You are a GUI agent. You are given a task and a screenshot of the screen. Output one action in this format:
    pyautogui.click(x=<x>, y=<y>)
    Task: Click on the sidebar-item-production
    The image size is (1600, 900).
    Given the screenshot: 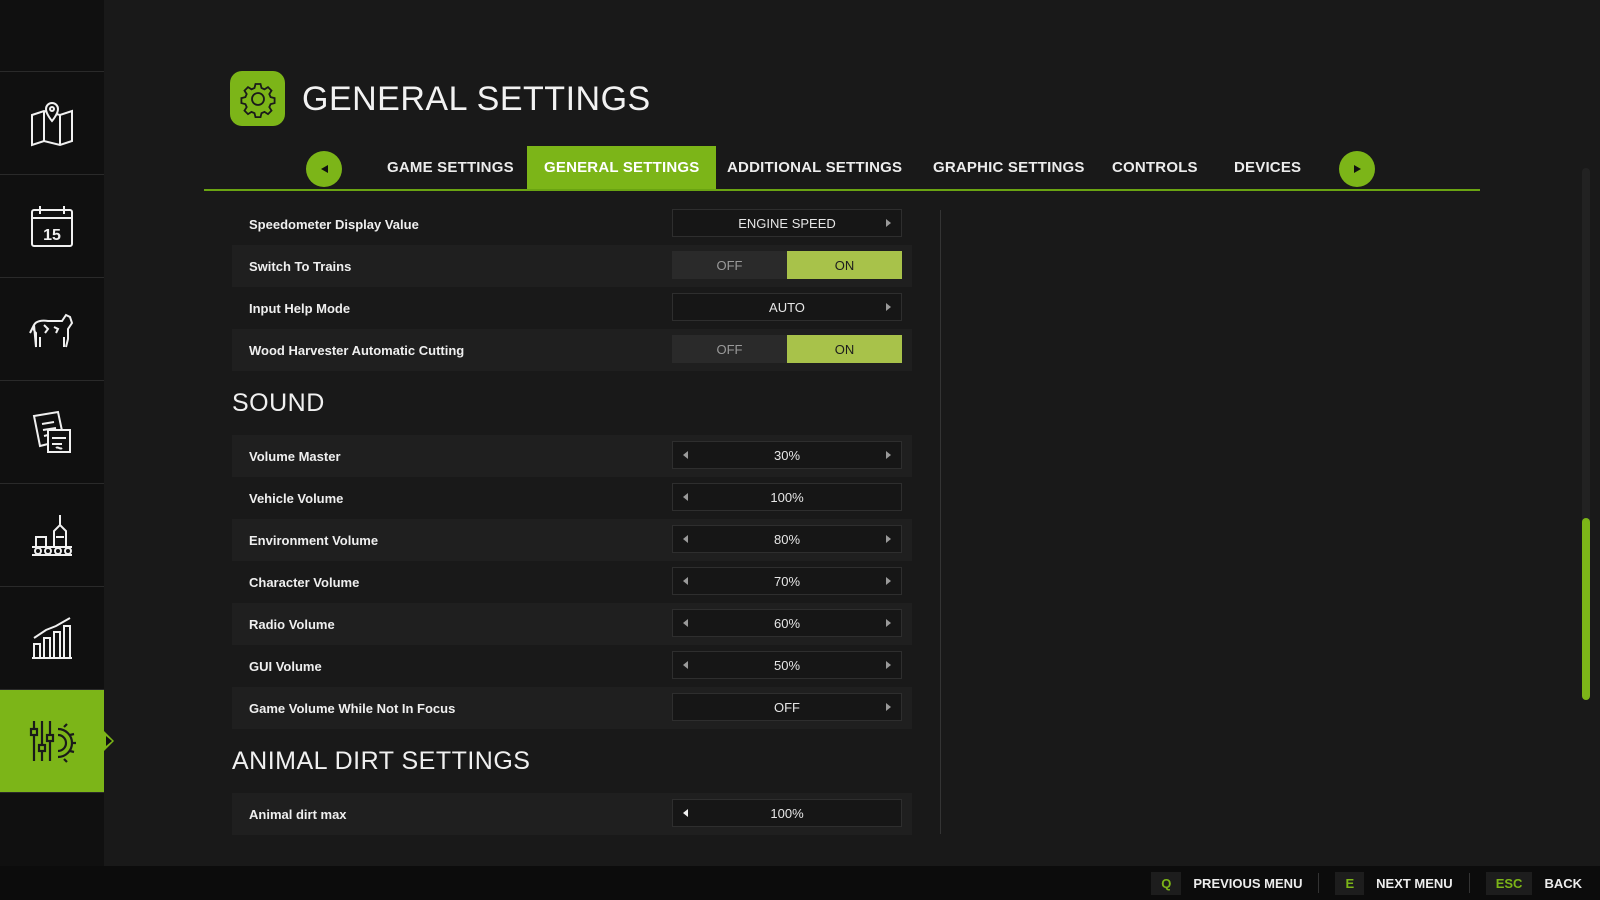 What is the action you would take?
    pyautogui.click(x=52, y=535)
    